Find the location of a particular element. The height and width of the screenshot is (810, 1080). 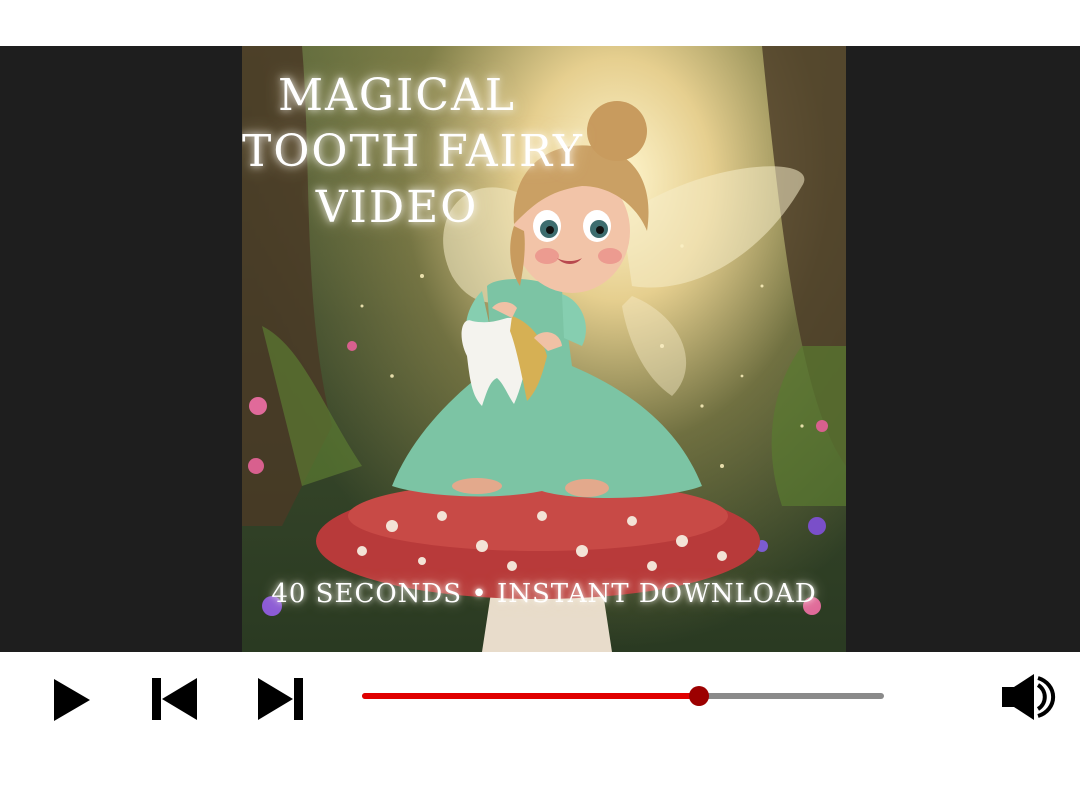

video-title-line: VIDEO is located at coordinates (397, 207).